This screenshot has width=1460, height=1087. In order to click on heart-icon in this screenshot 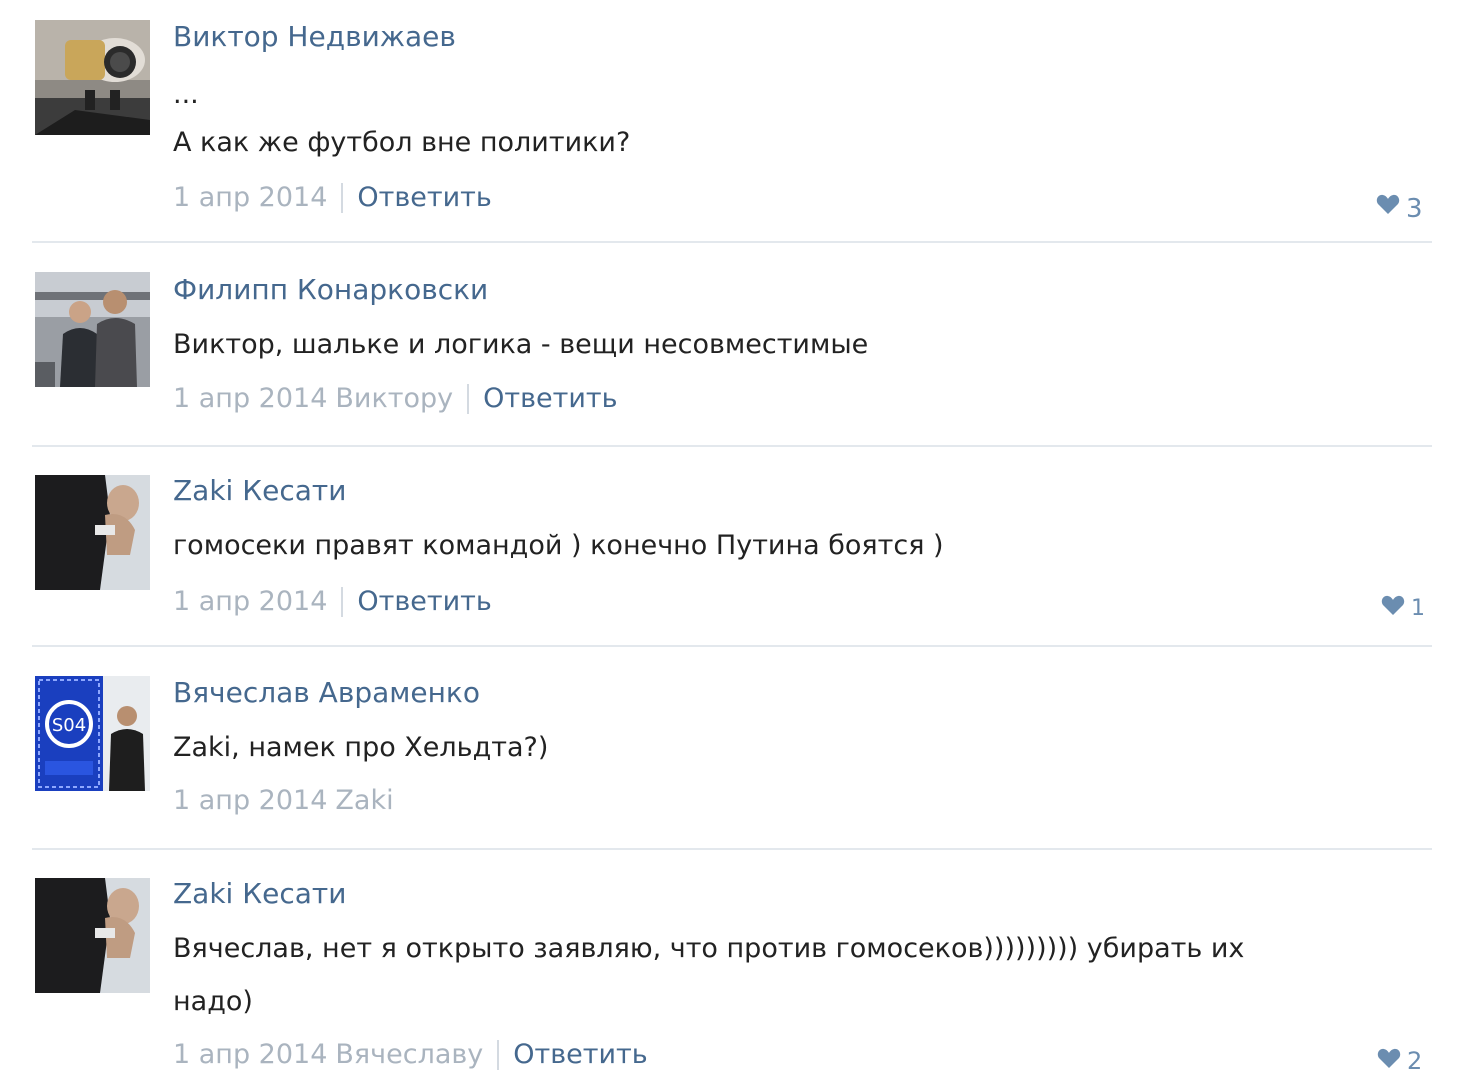, I will do `click(1389, 1058)`.